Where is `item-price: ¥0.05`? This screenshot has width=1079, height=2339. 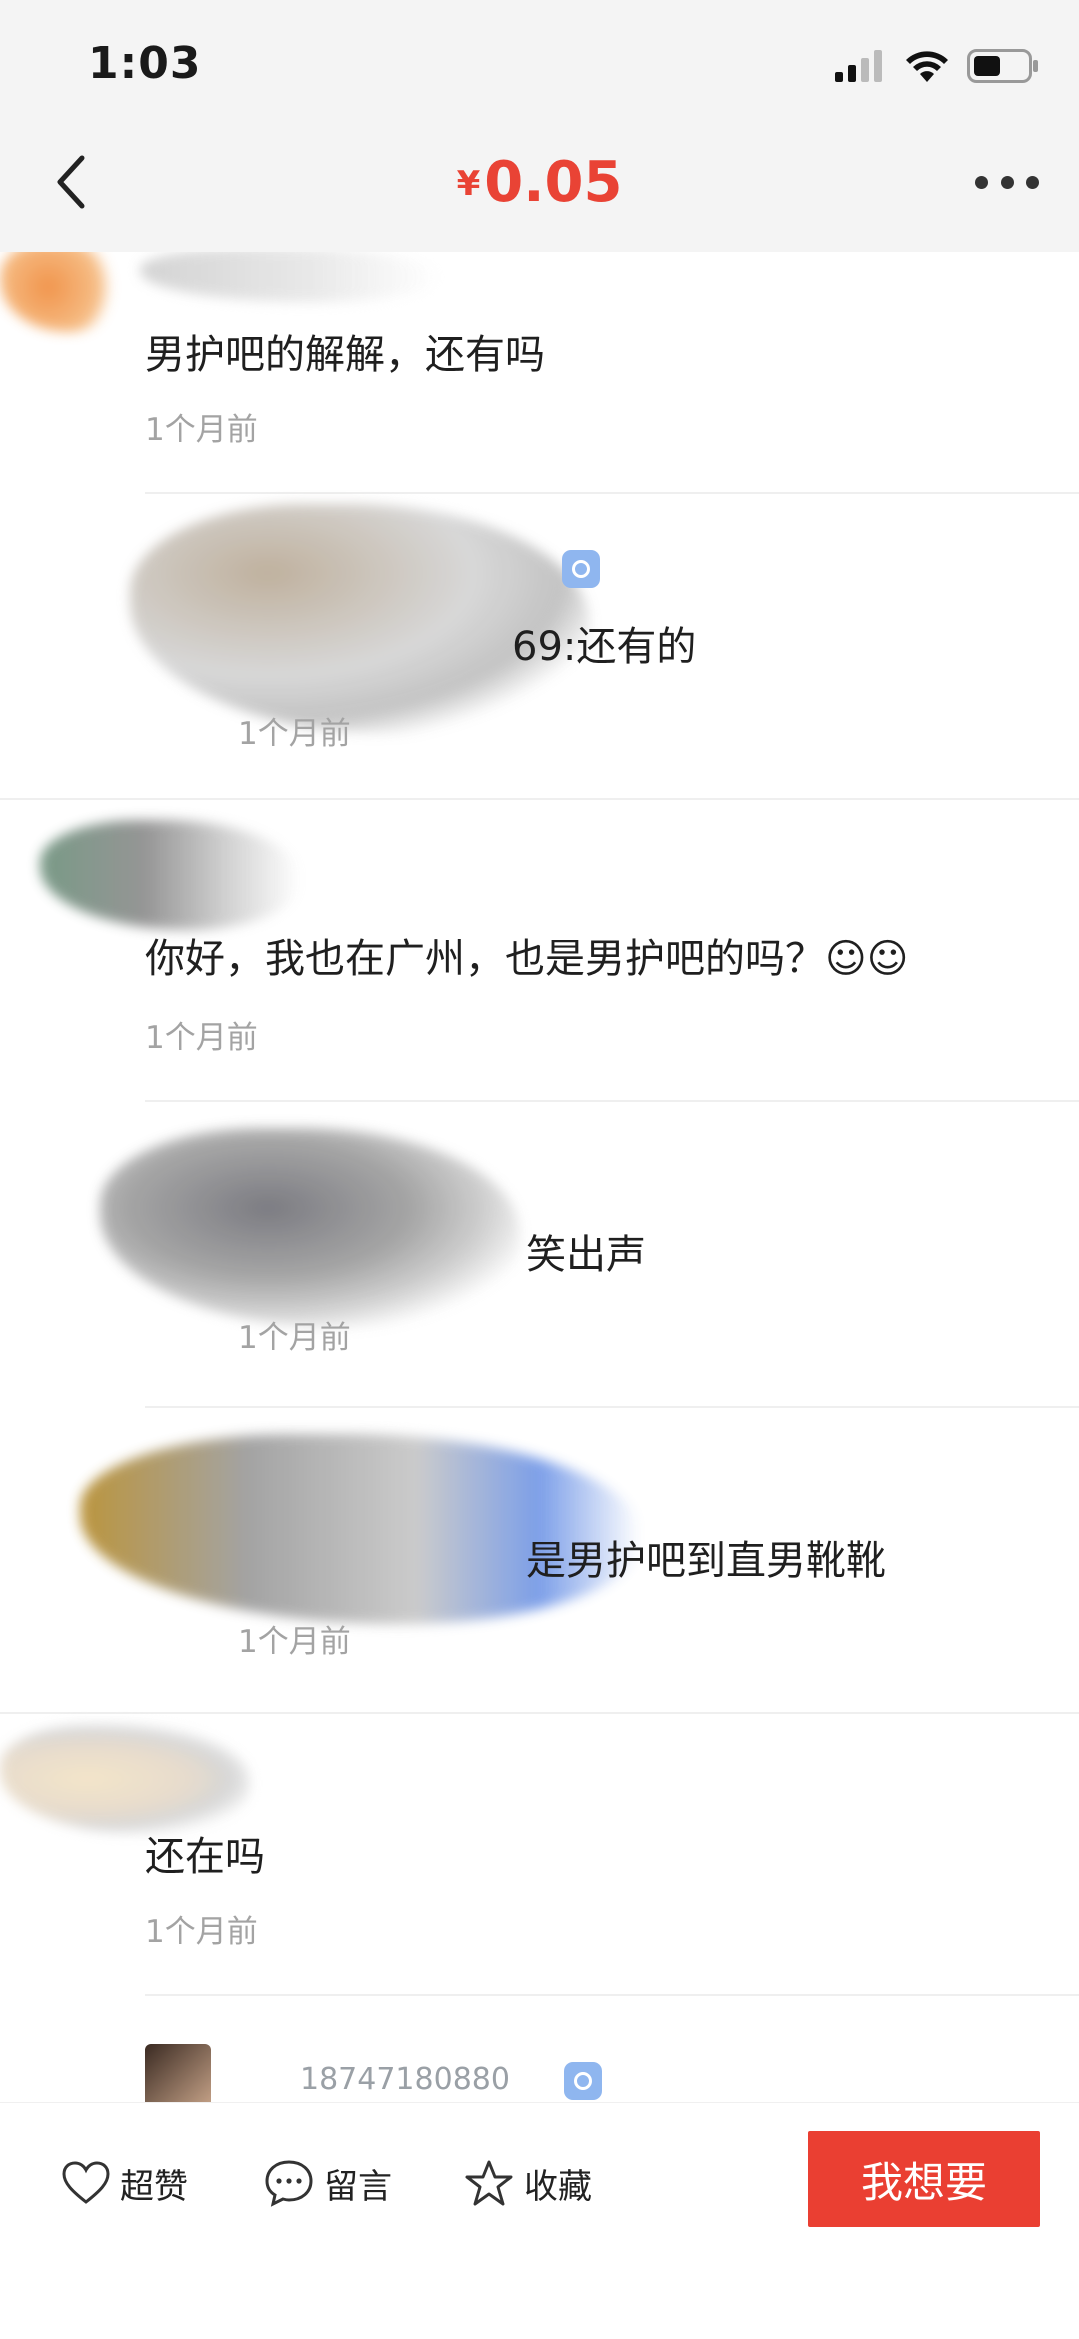 item-price: ¥0.05 is located at coordinates (539, 182).